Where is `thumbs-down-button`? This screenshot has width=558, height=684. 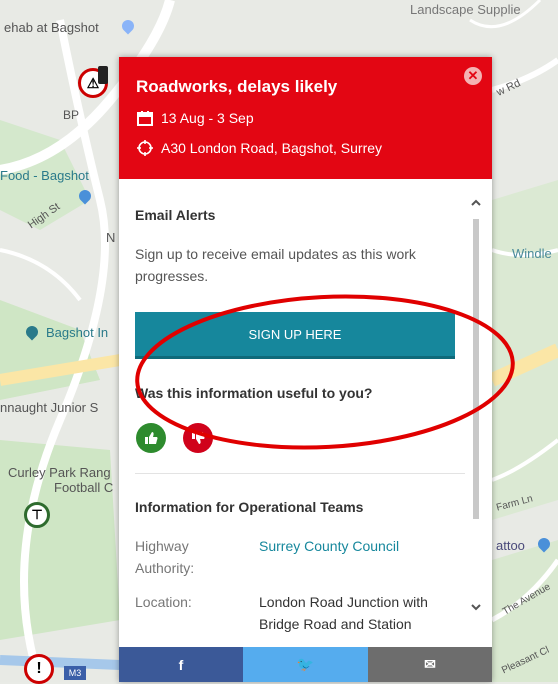
thumbs-down-button is located at coordinates (198, 438).